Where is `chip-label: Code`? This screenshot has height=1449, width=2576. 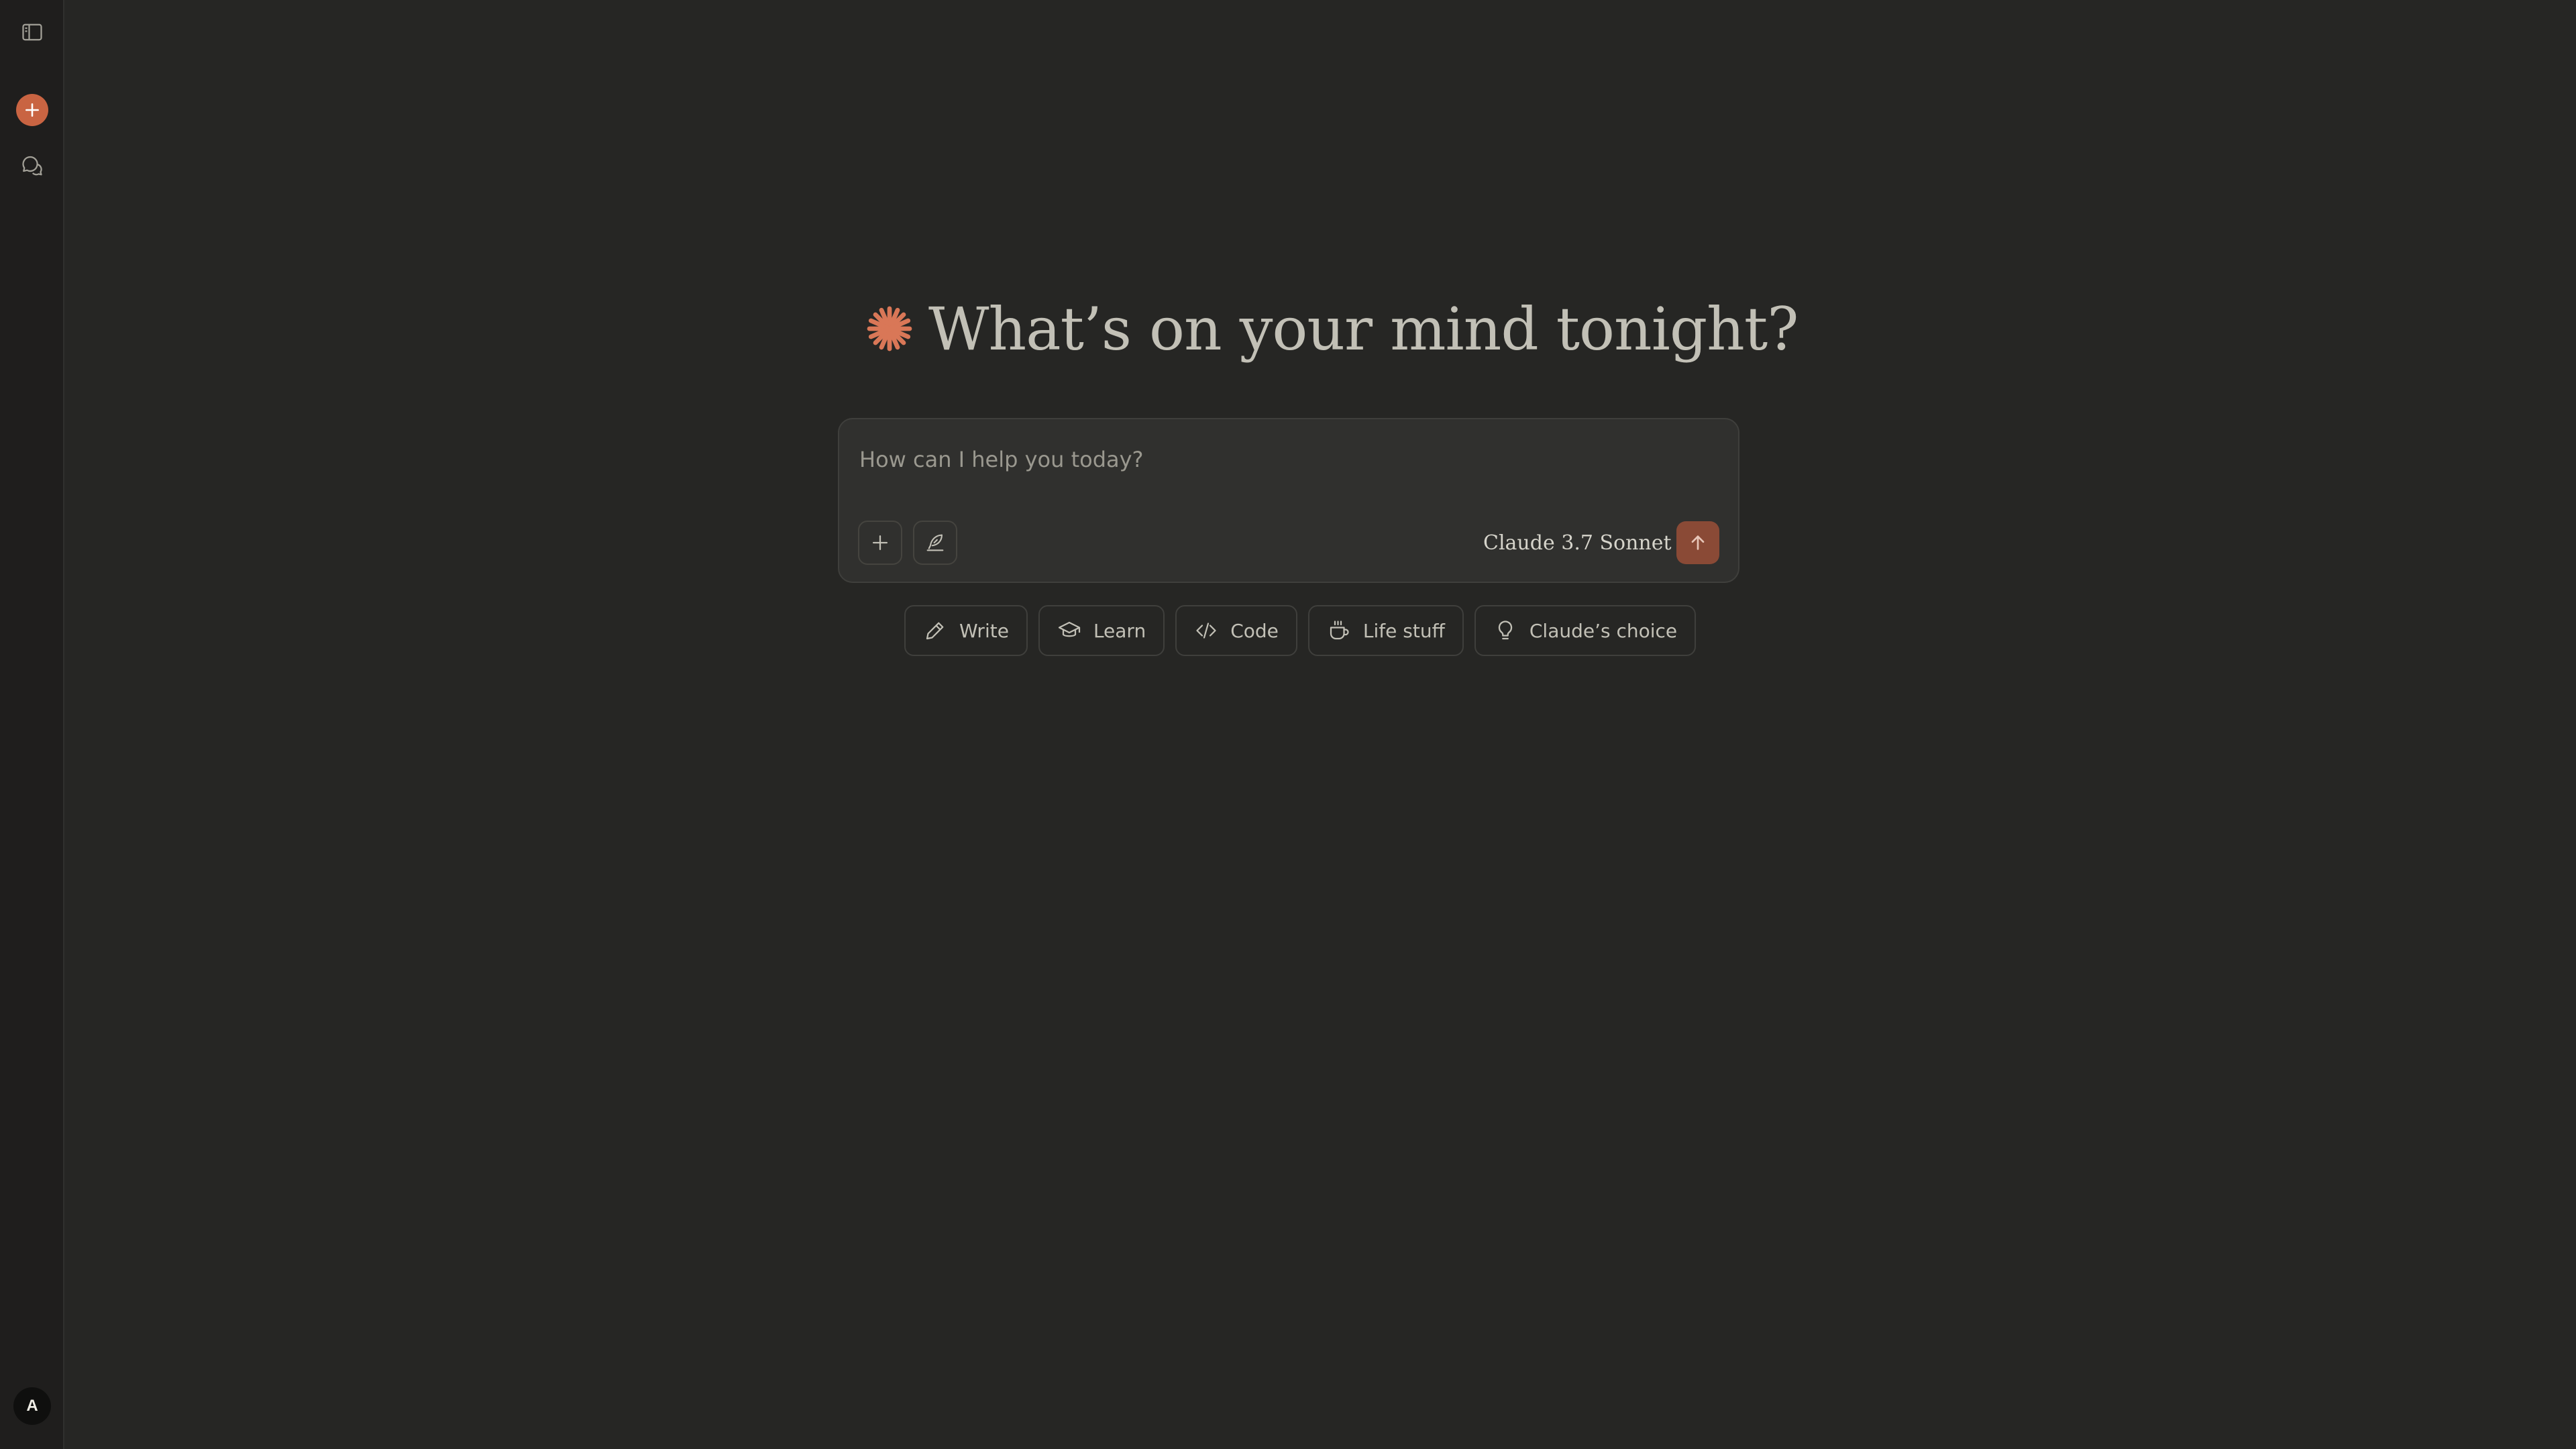
chip-label: Code is located at coordinates (1254, 630).